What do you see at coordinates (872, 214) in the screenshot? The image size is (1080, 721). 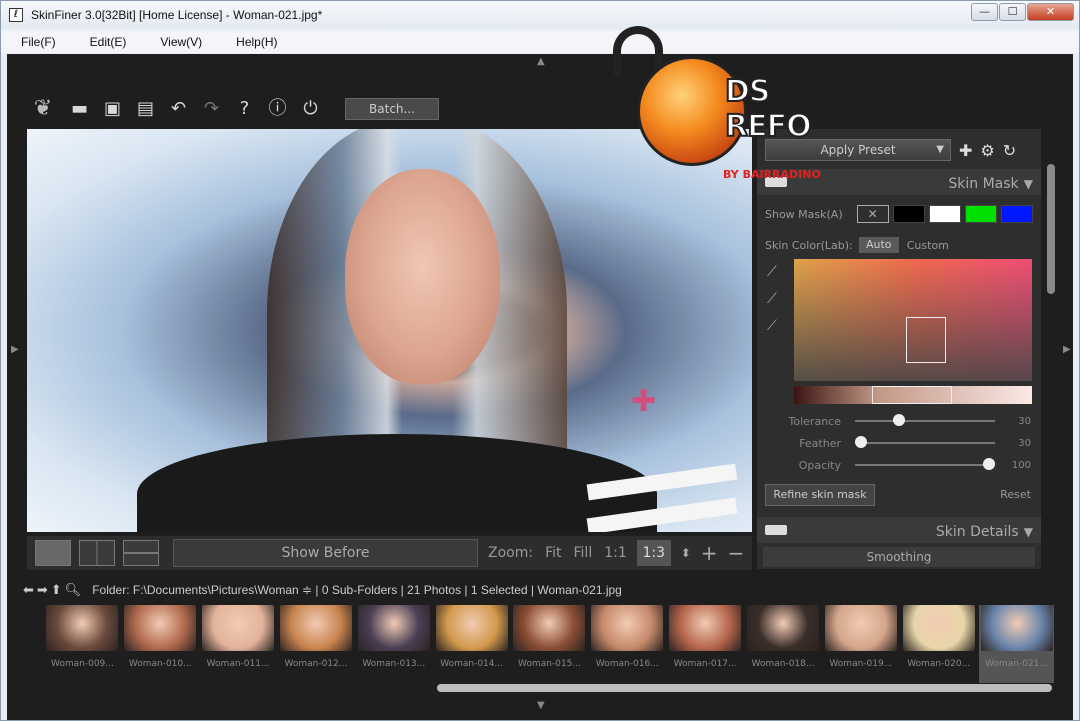 I see `mask-off-swatch: ✕` at bounding box center [872, 214].